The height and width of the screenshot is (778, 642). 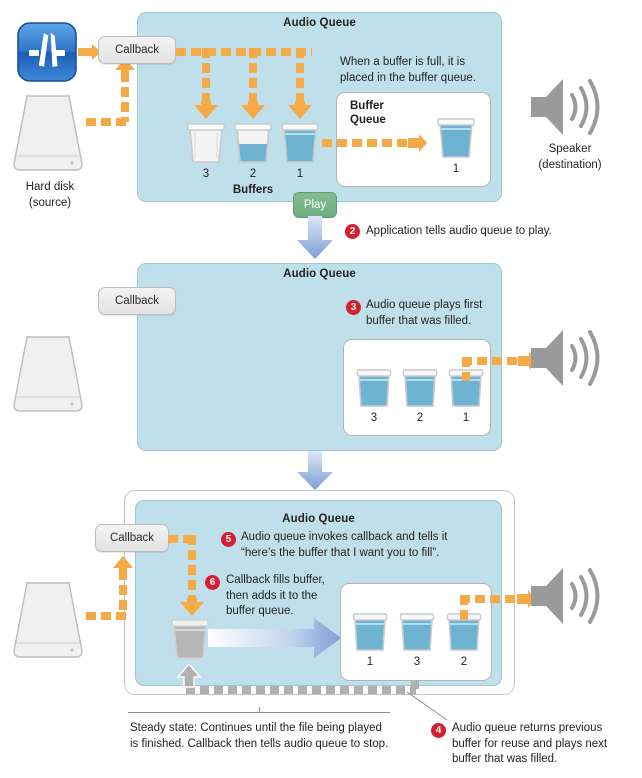 I want to click on step-3-line2: buffer that was filled., so click(x=419, y=320).